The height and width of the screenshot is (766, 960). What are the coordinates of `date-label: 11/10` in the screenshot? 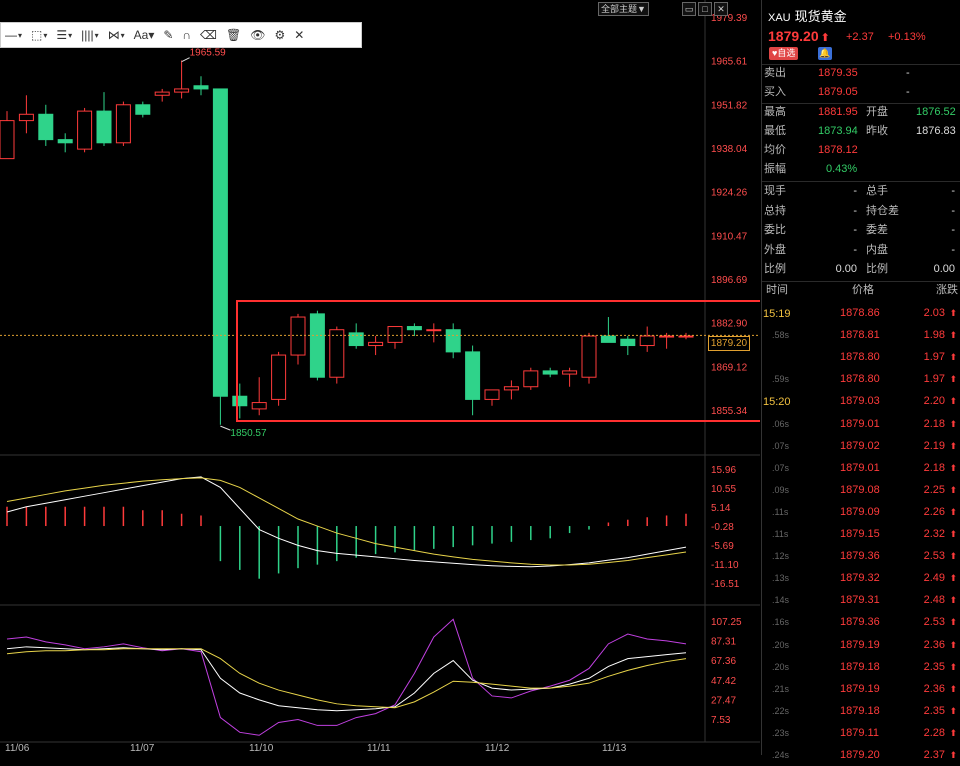 It's located at (261, 748).